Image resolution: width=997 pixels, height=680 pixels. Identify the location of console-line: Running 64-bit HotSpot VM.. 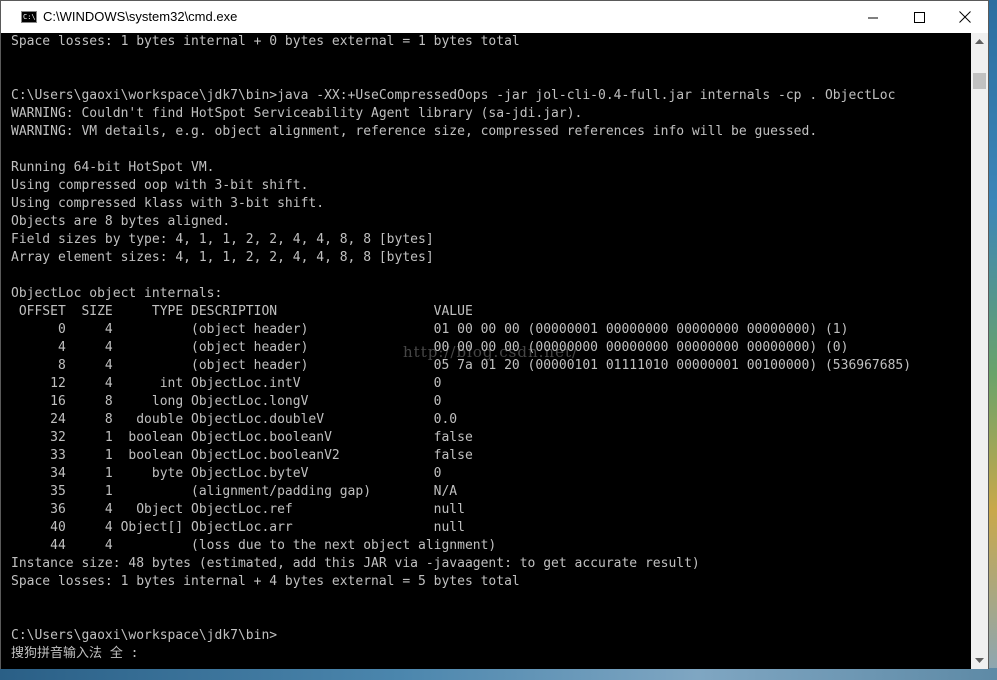
(113, 167).